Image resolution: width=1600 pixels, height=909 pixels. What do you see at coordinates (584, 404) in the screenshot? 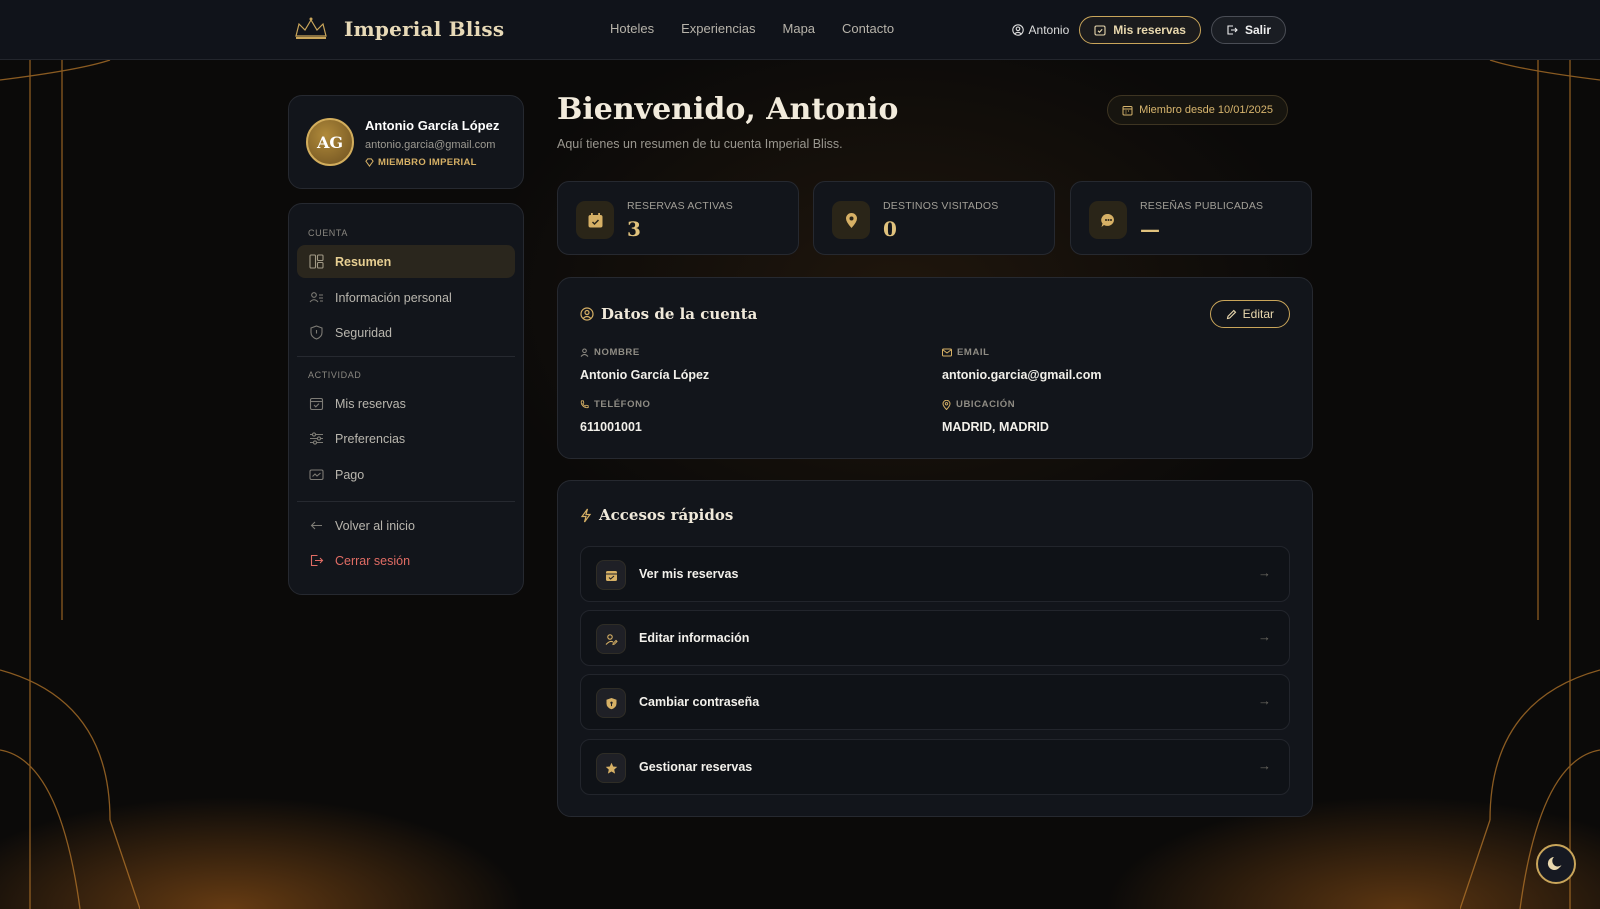
I see `phone-icon` at bounding box center [584, 404].